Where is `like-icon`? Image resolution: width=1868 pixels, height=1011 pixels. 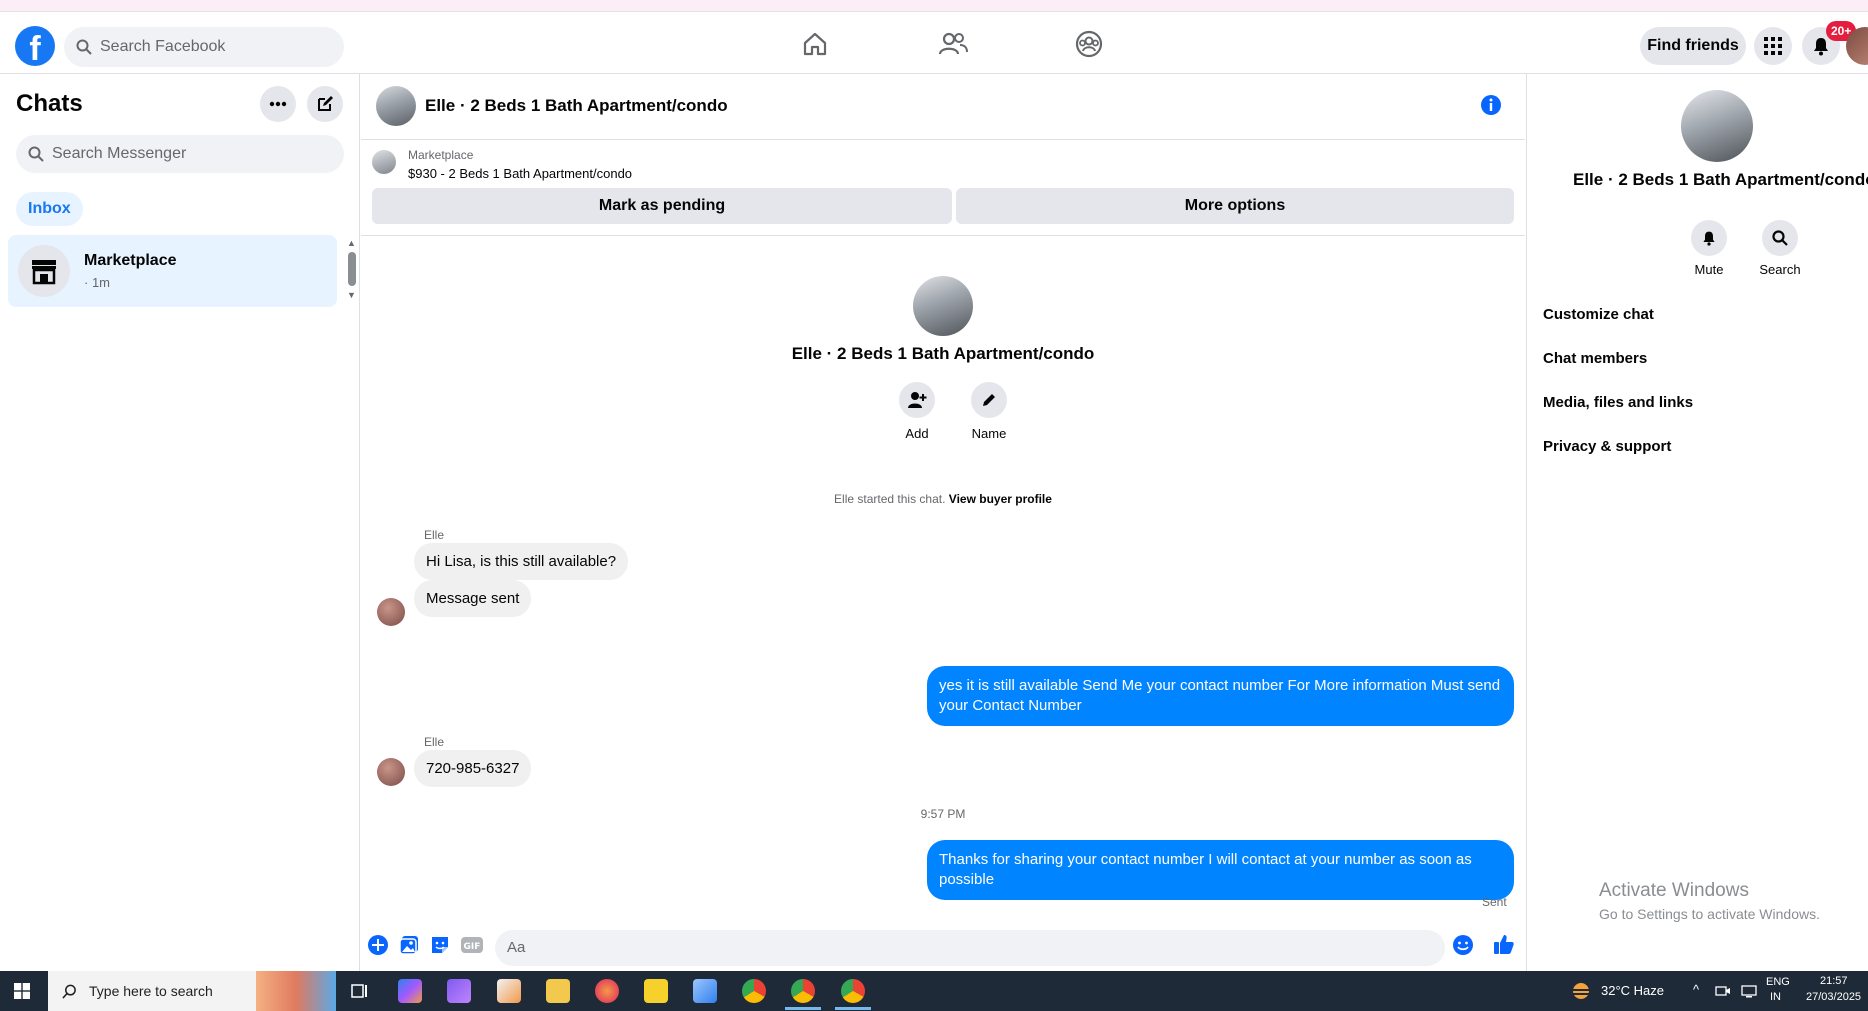 like-icon is located at coordinates (1504, 944).